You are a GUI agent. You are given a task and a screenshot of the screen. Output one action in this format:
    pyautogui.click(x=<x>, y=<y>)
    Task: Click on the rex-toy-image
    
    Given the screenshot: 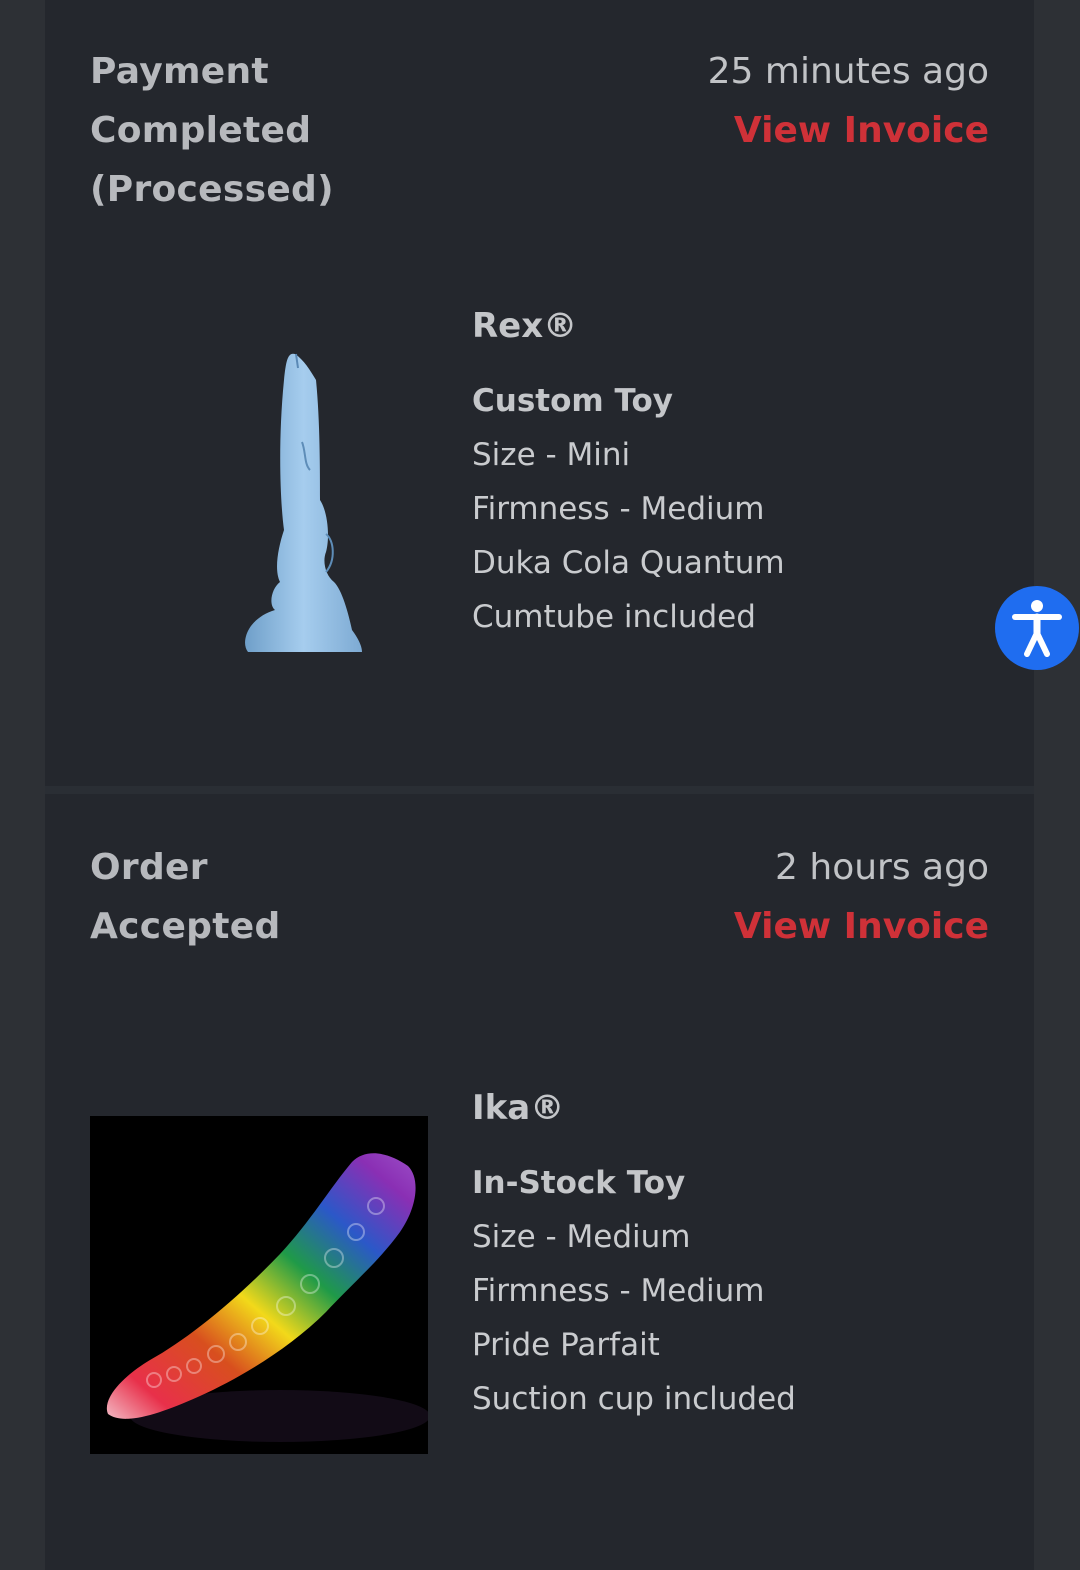 What is the action you would take?
    pyautogui.click(x=303, y=502)
    